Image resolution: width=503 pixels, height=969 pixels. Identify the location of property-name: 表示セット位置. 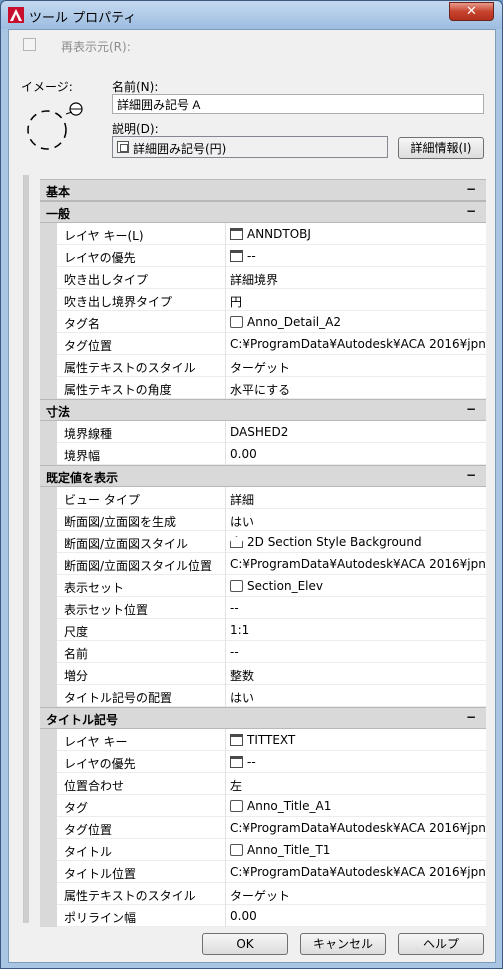
(106, 610).